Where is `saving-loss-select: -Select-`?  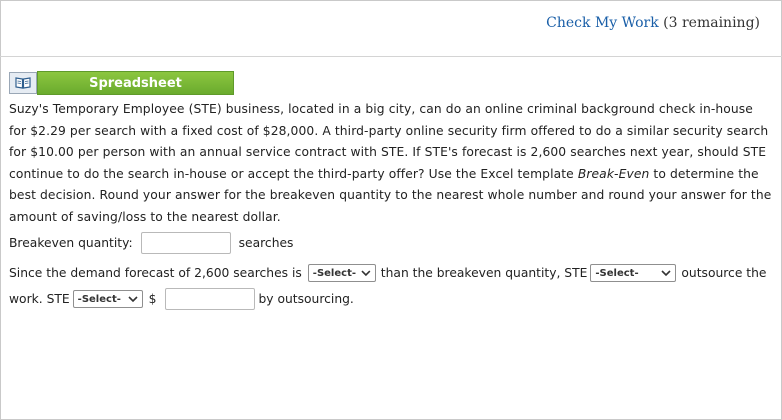
saving-loss-select: -Select- is located at coordinates (107, 299).